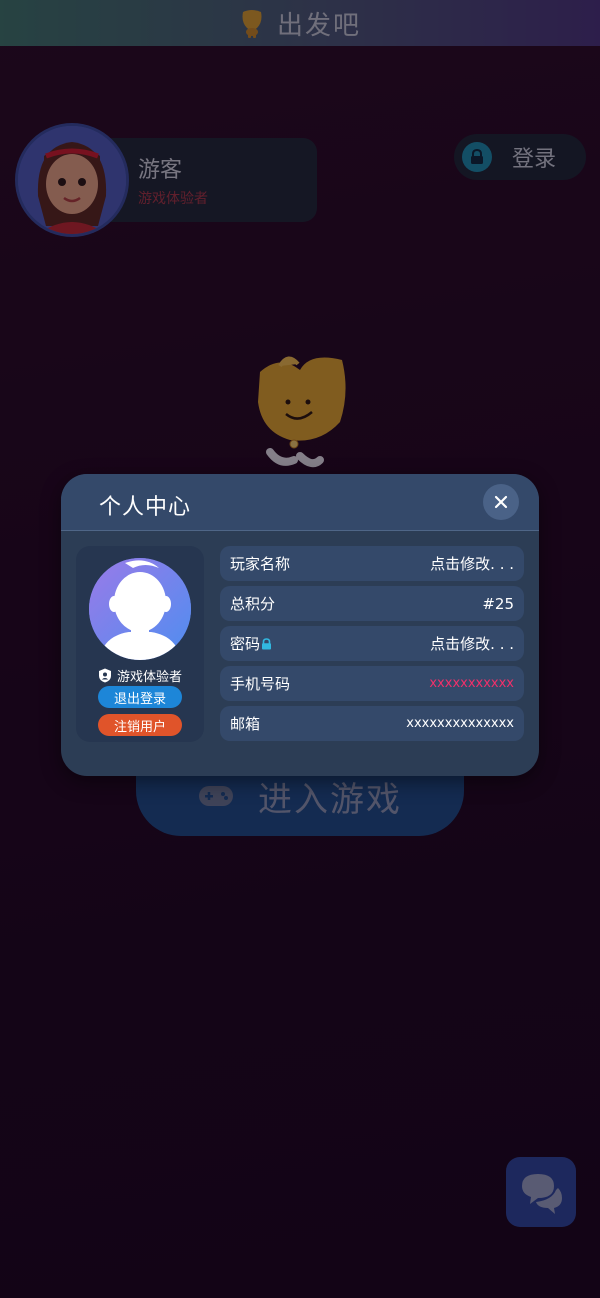  What do you see at coordinates (372, 723) in the screenshot?
I see `row-email: 邮箱 xxxxxxxxxxxxxx` at bounding box center [372, 723].